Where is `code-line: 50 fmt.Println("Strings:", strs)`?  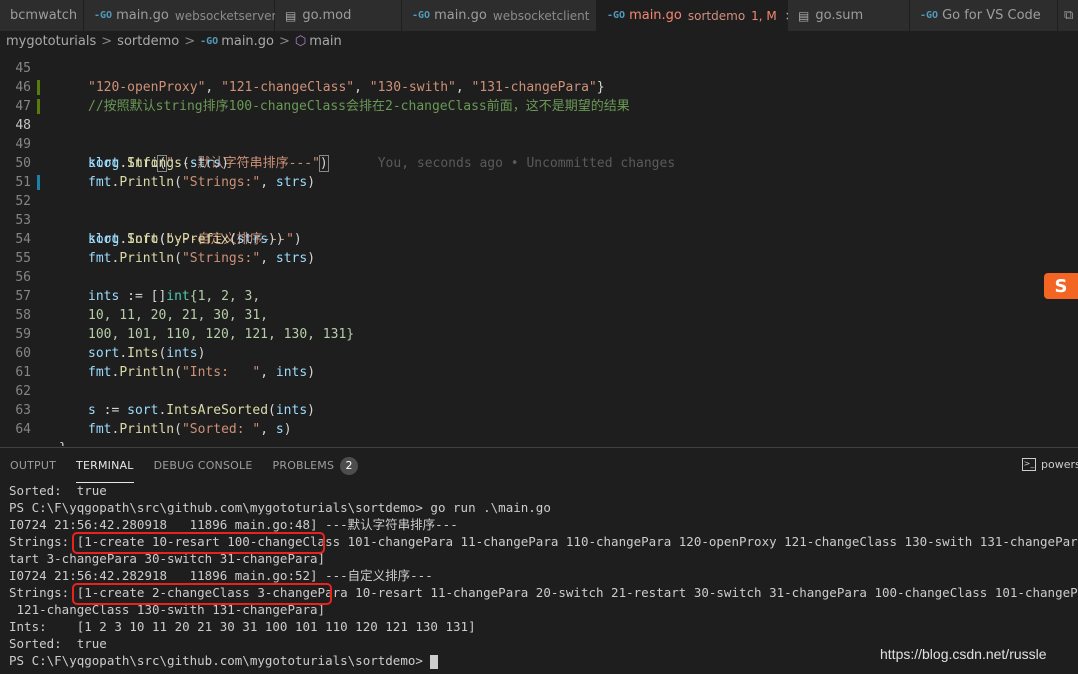 code-line: 50 fmt.Println("Strings:", strs) is located at coordinates (539, 162).